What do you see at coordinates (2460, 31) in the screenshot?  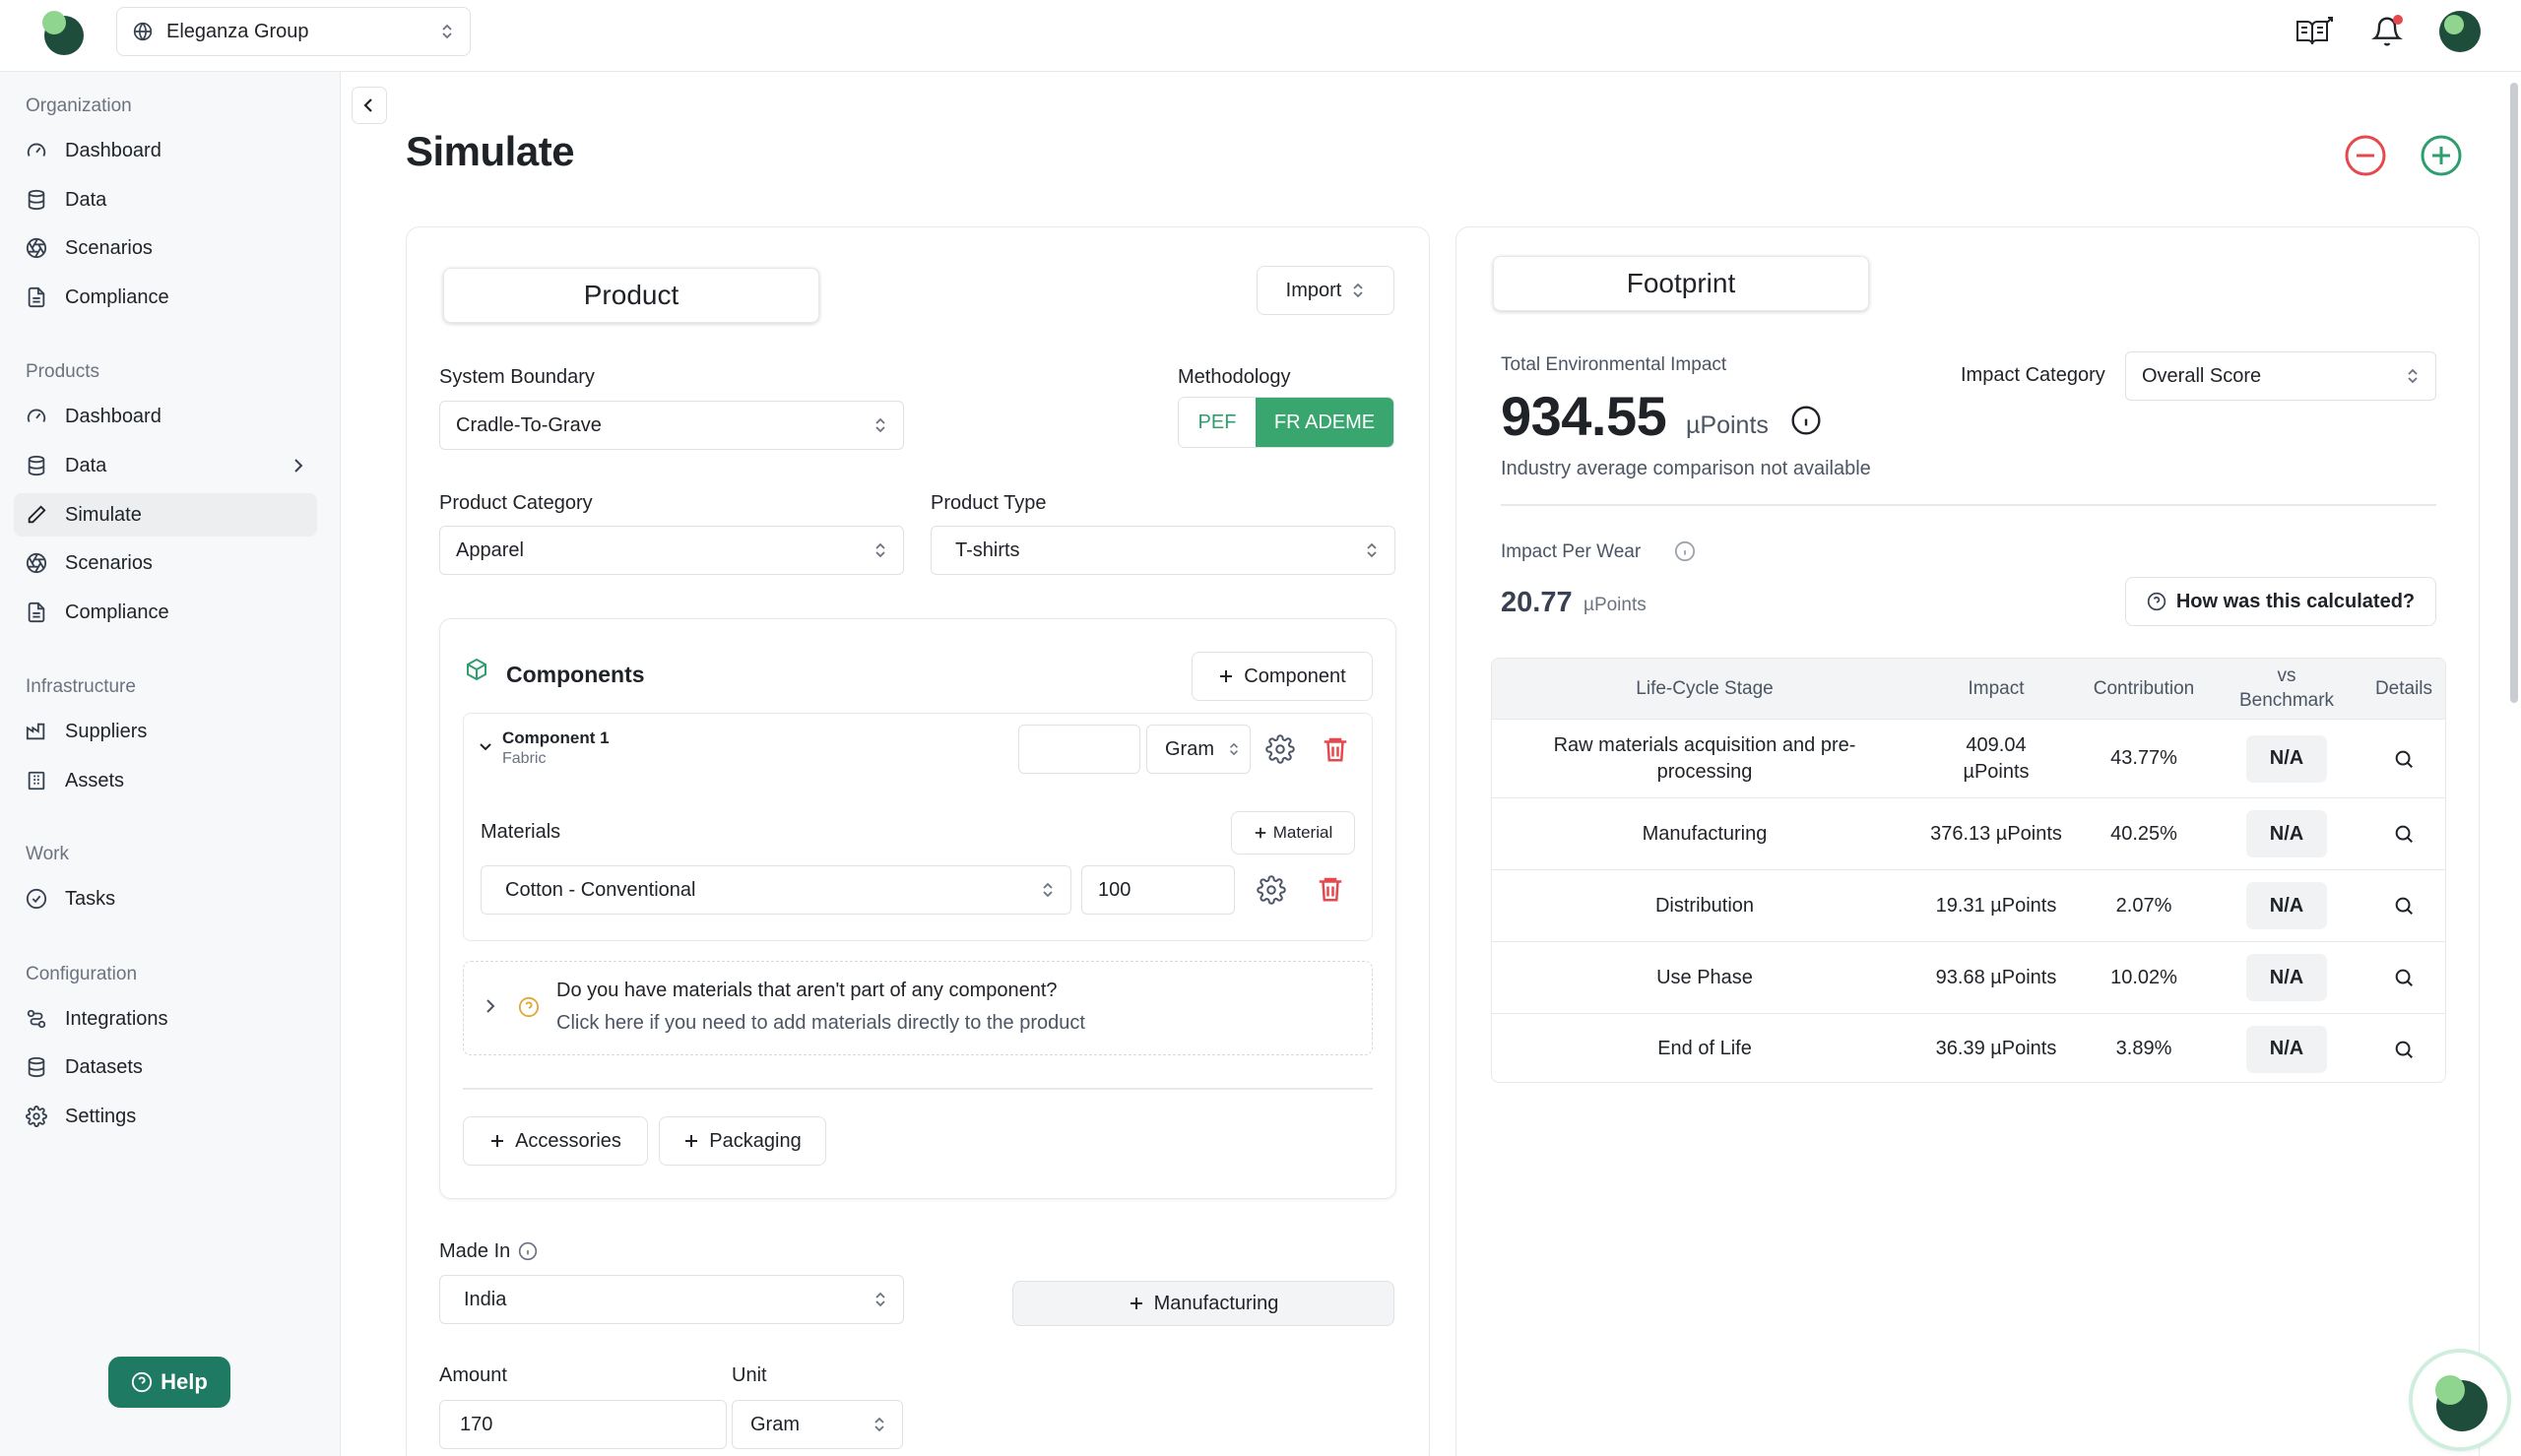 I see `user-avatar` at bounding box center [2460, 31].